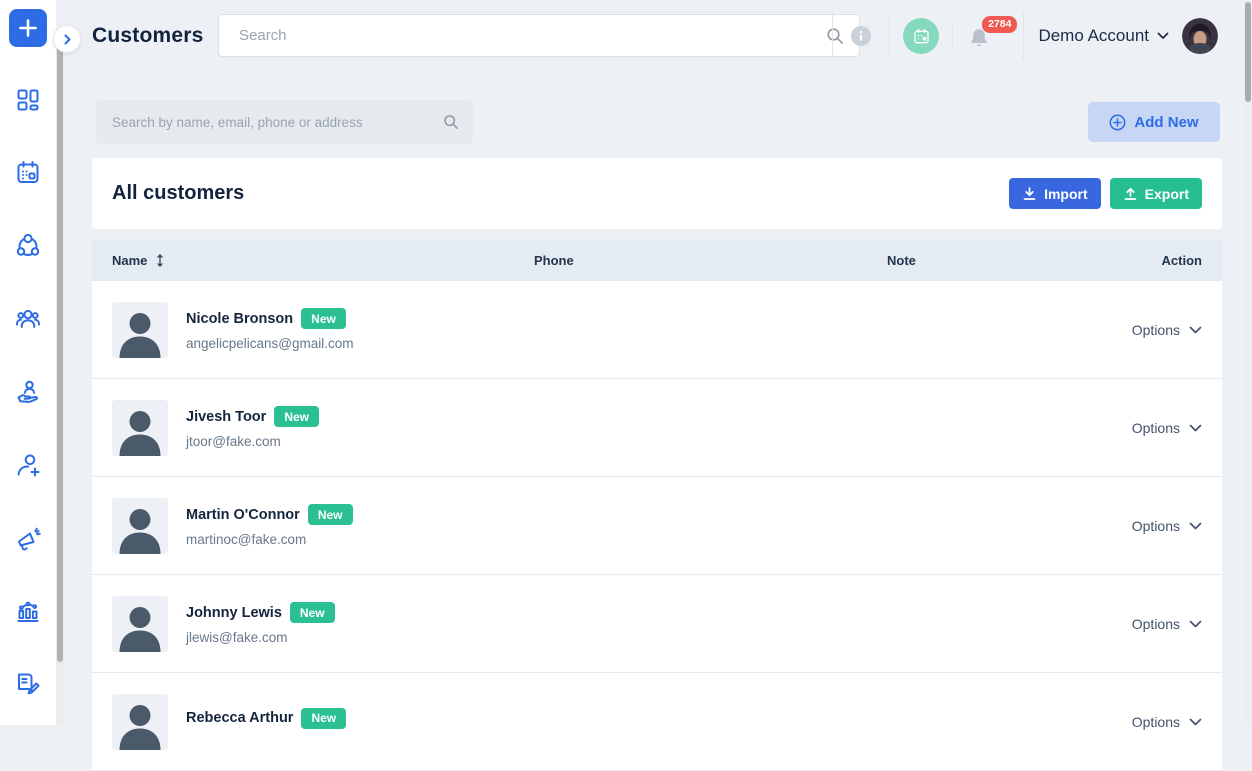  I want to click on customer-email: martinoc@fake.com, so click(246, 539).